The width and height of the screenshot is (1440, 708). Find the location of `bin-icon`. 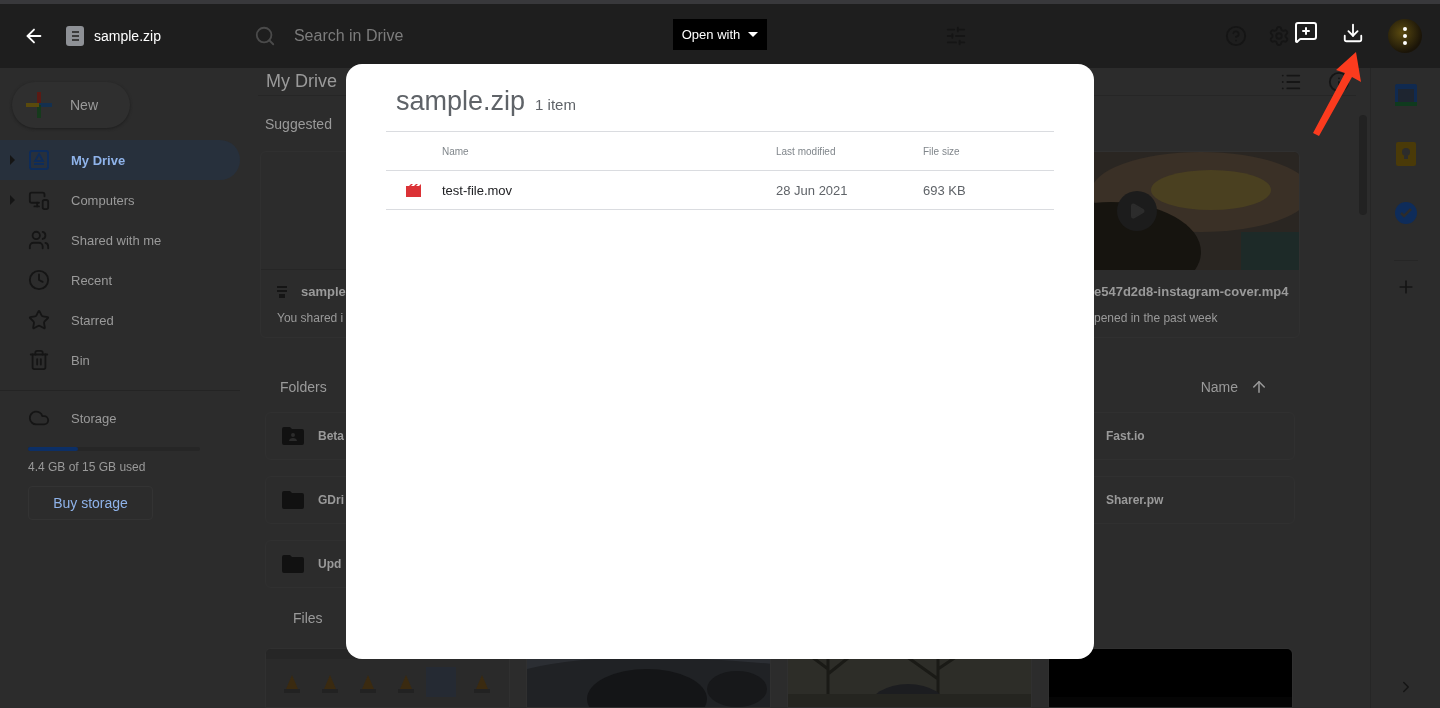

bin-icon is located at coordinates (39, 360).